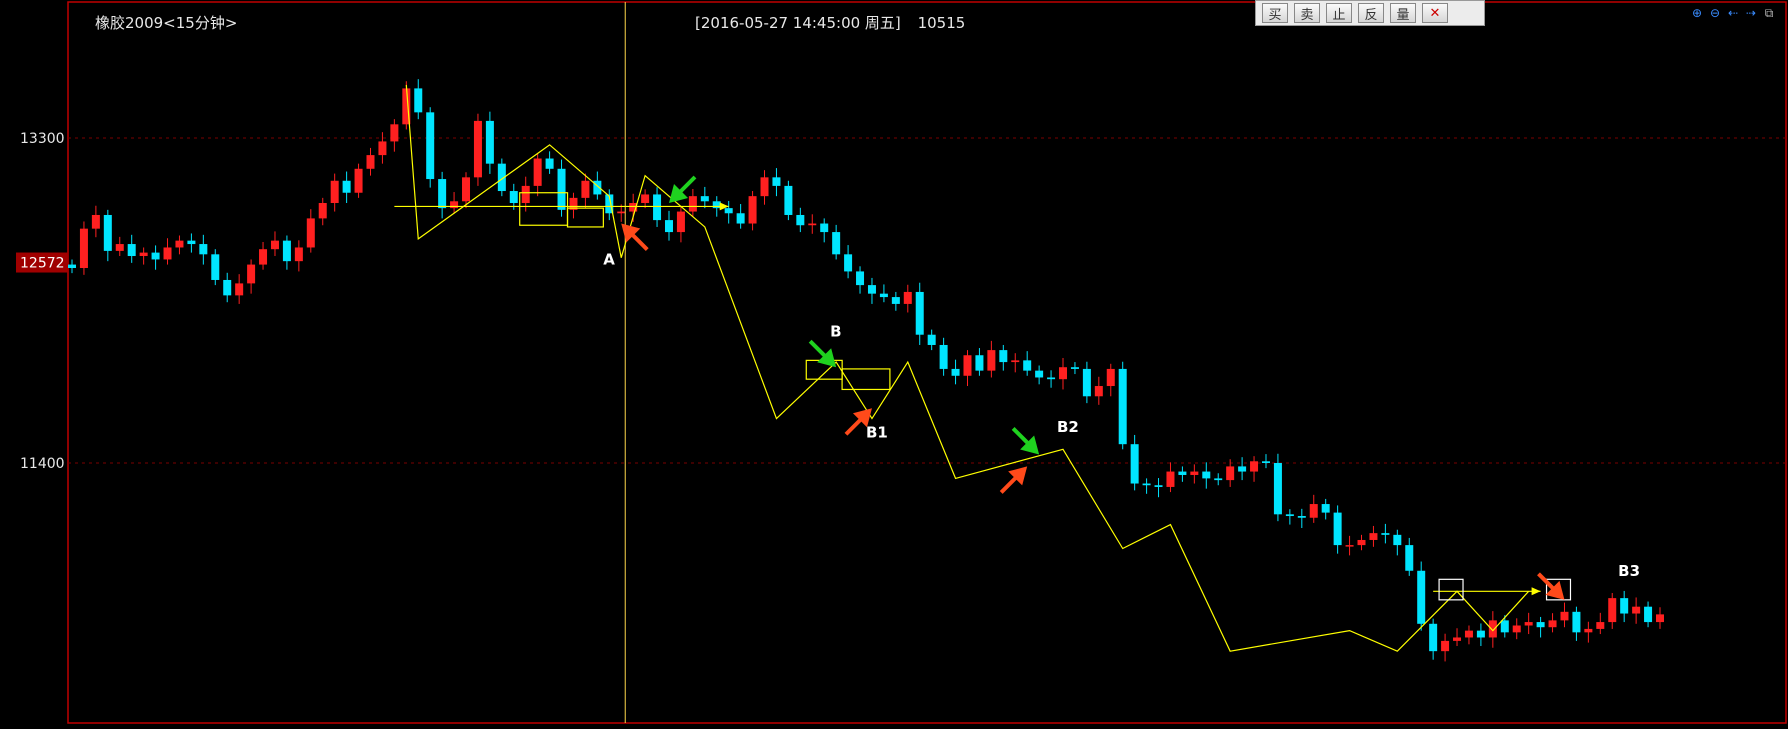 This screenshot has height=729, width=1788. What do you see at coordinates (1307, 13) in the screenshot?
I see `sell-button: 卖` at bounding box center [1307, 13].